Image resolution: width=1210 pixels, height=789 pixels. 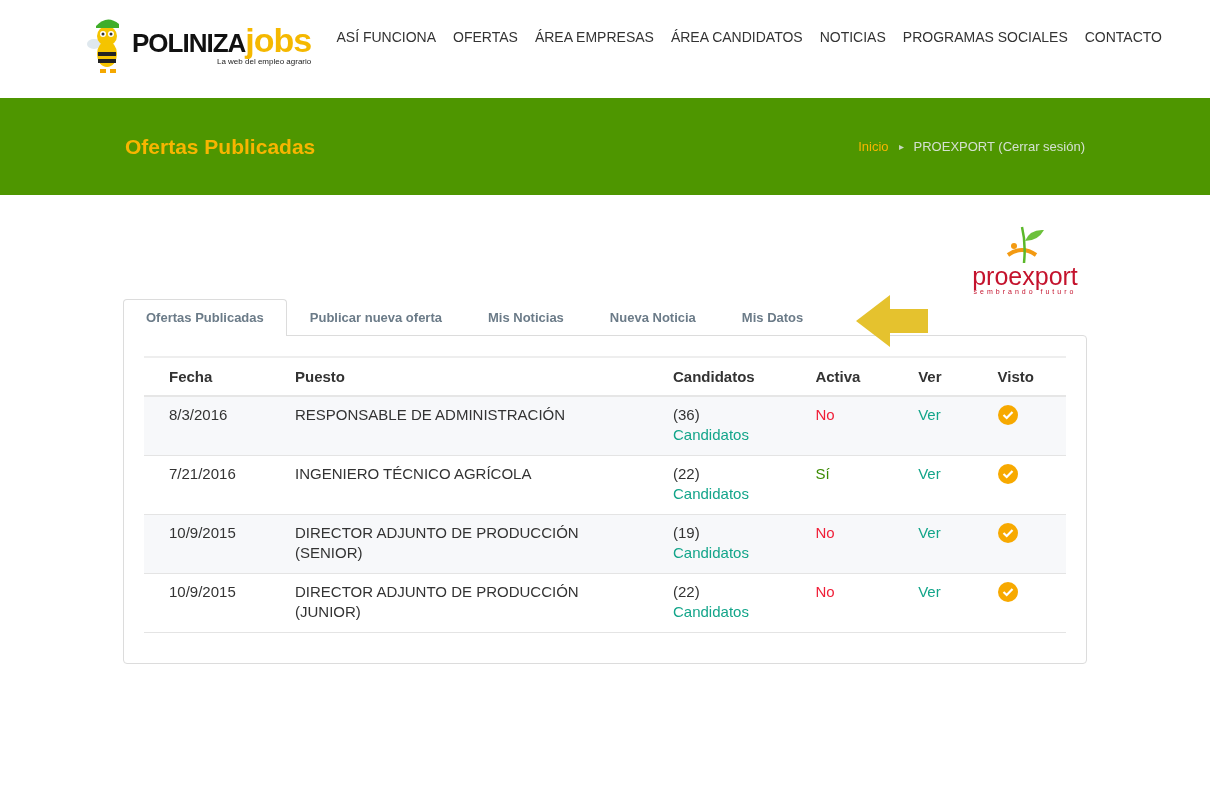 I want to click on tab: Publicar nueva oferta, so click(x=375, y=317).